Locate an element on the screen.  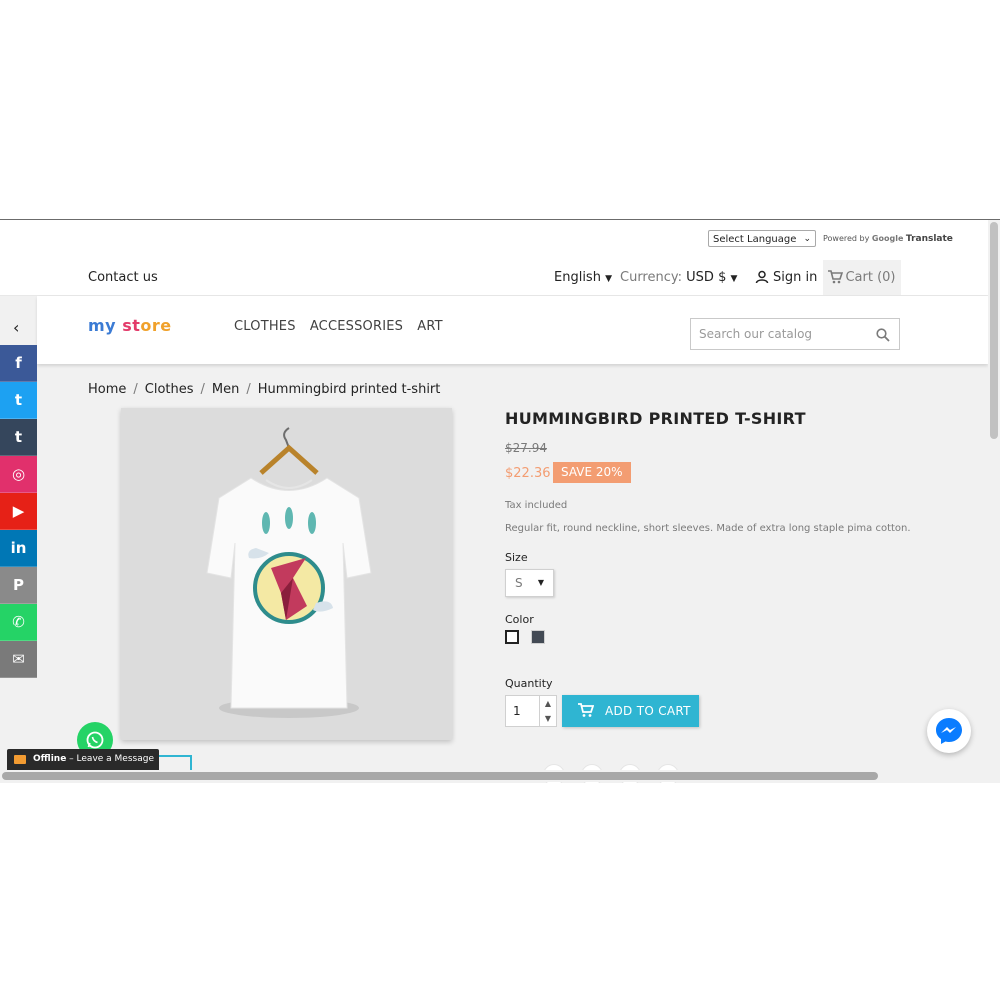
chat-message: Leave a Message is located at coordinates (115, 759).